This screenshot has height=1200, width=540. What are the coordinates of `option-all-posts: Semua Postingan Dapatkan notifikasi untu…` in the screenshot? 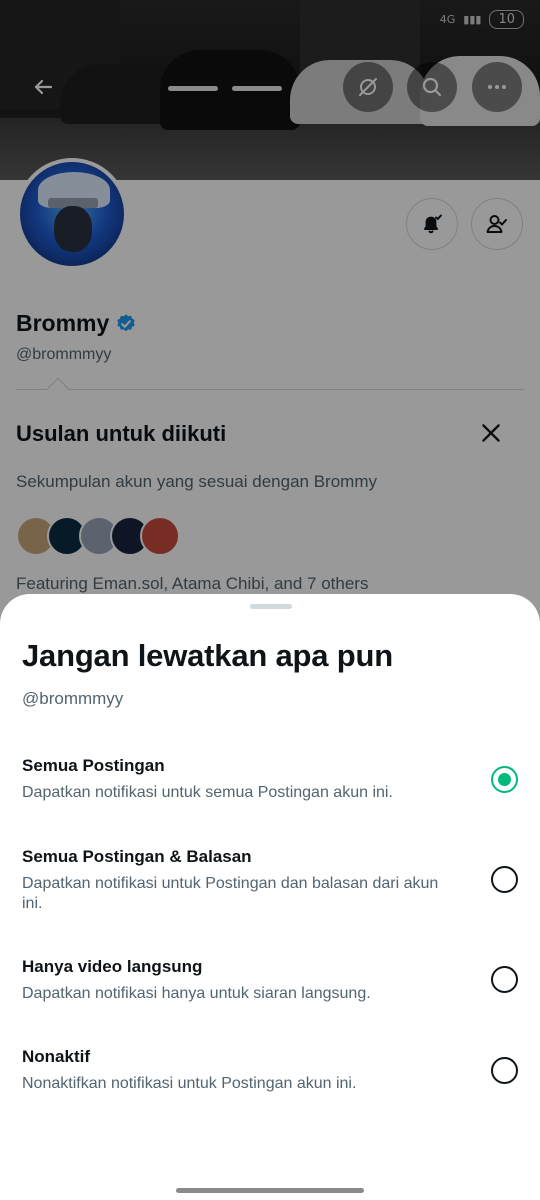 It's located at (270, 781).